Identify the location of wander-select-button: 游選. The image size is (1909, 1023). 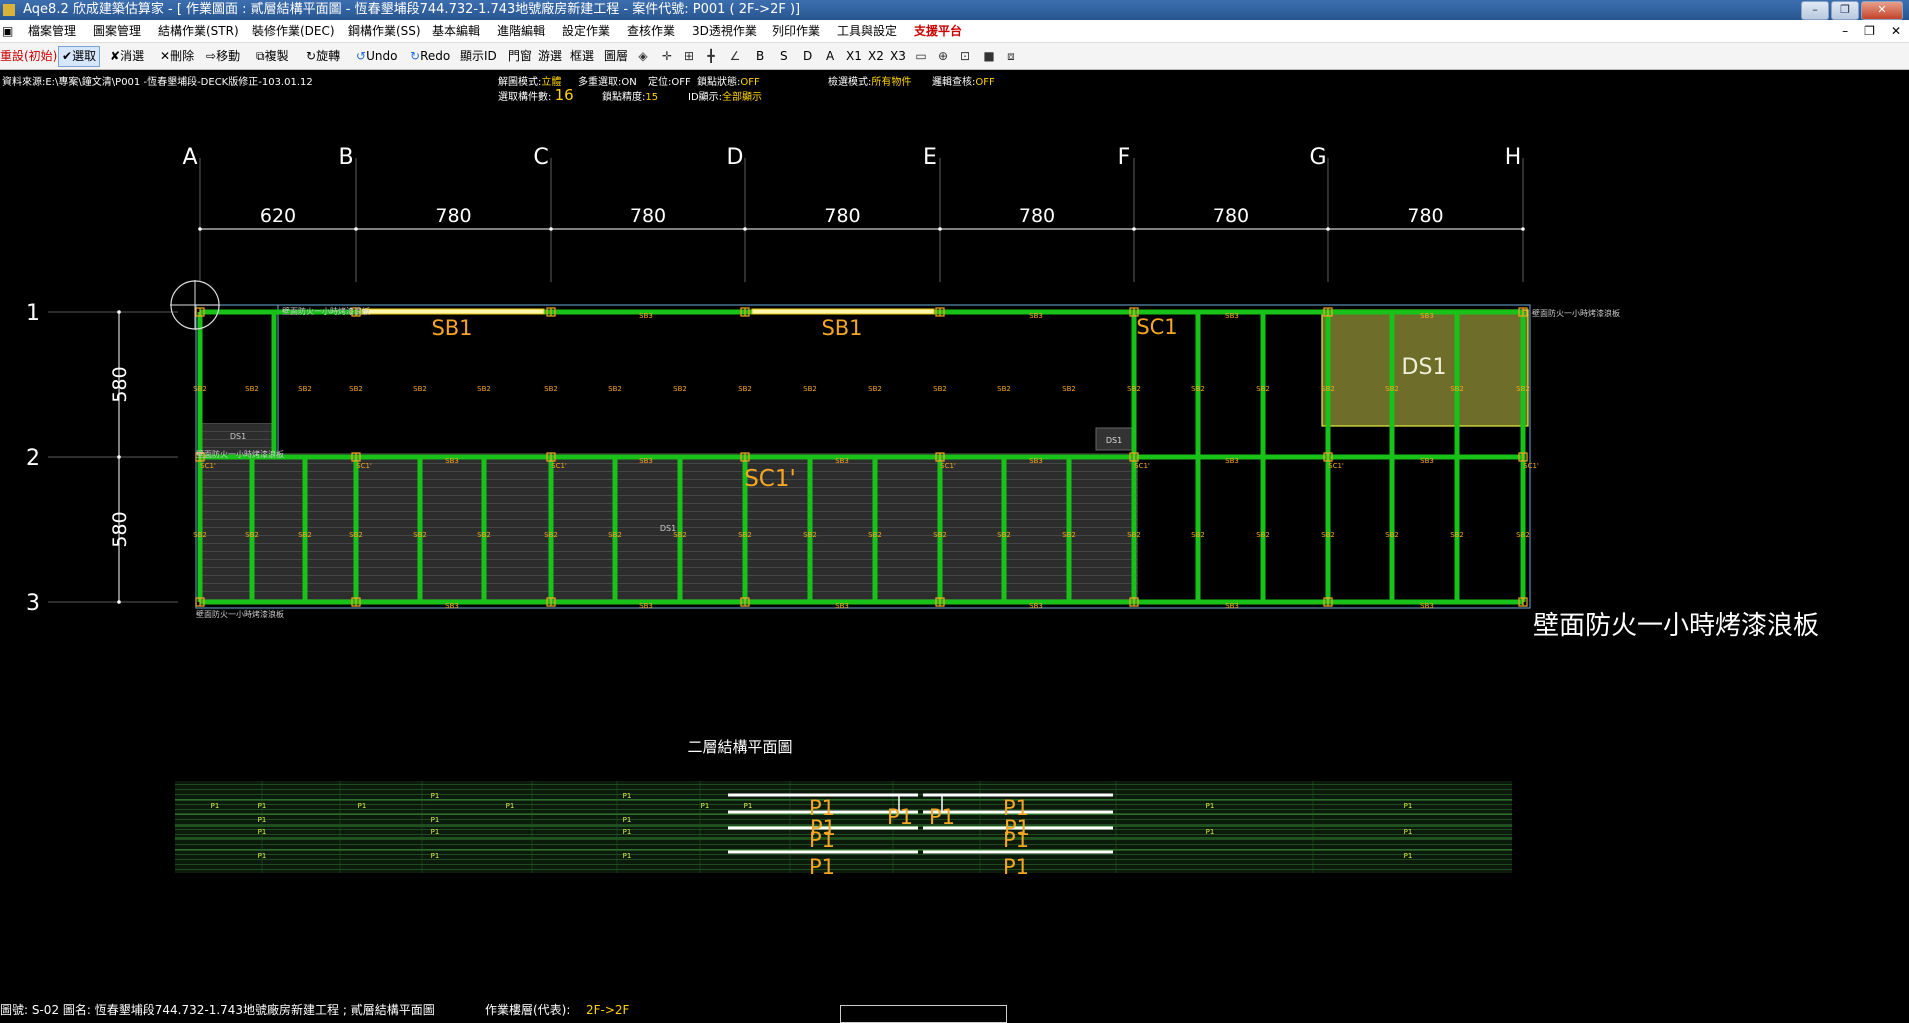
(550, 56).